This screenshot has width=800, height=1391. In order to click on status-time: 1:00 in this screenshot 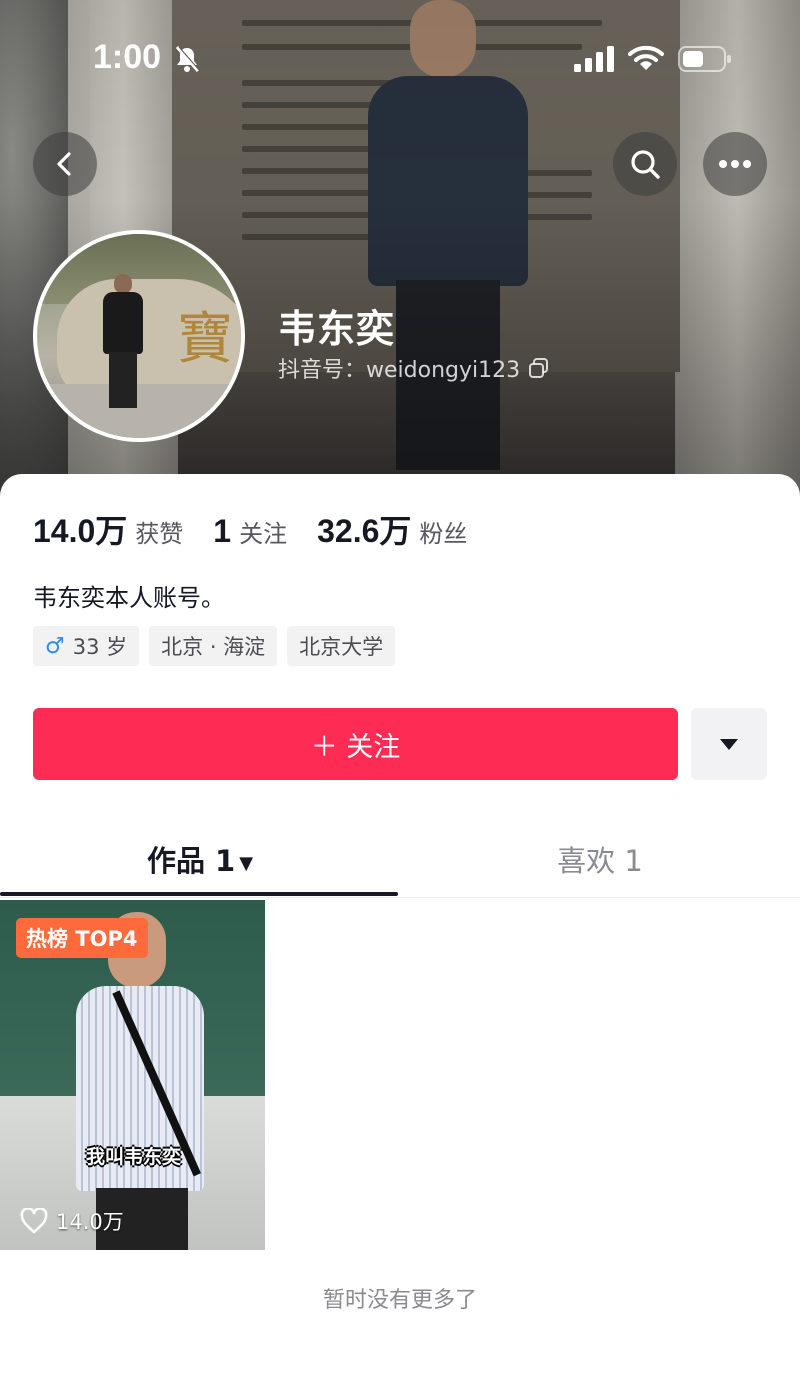, I will do `click(127, 57)`.